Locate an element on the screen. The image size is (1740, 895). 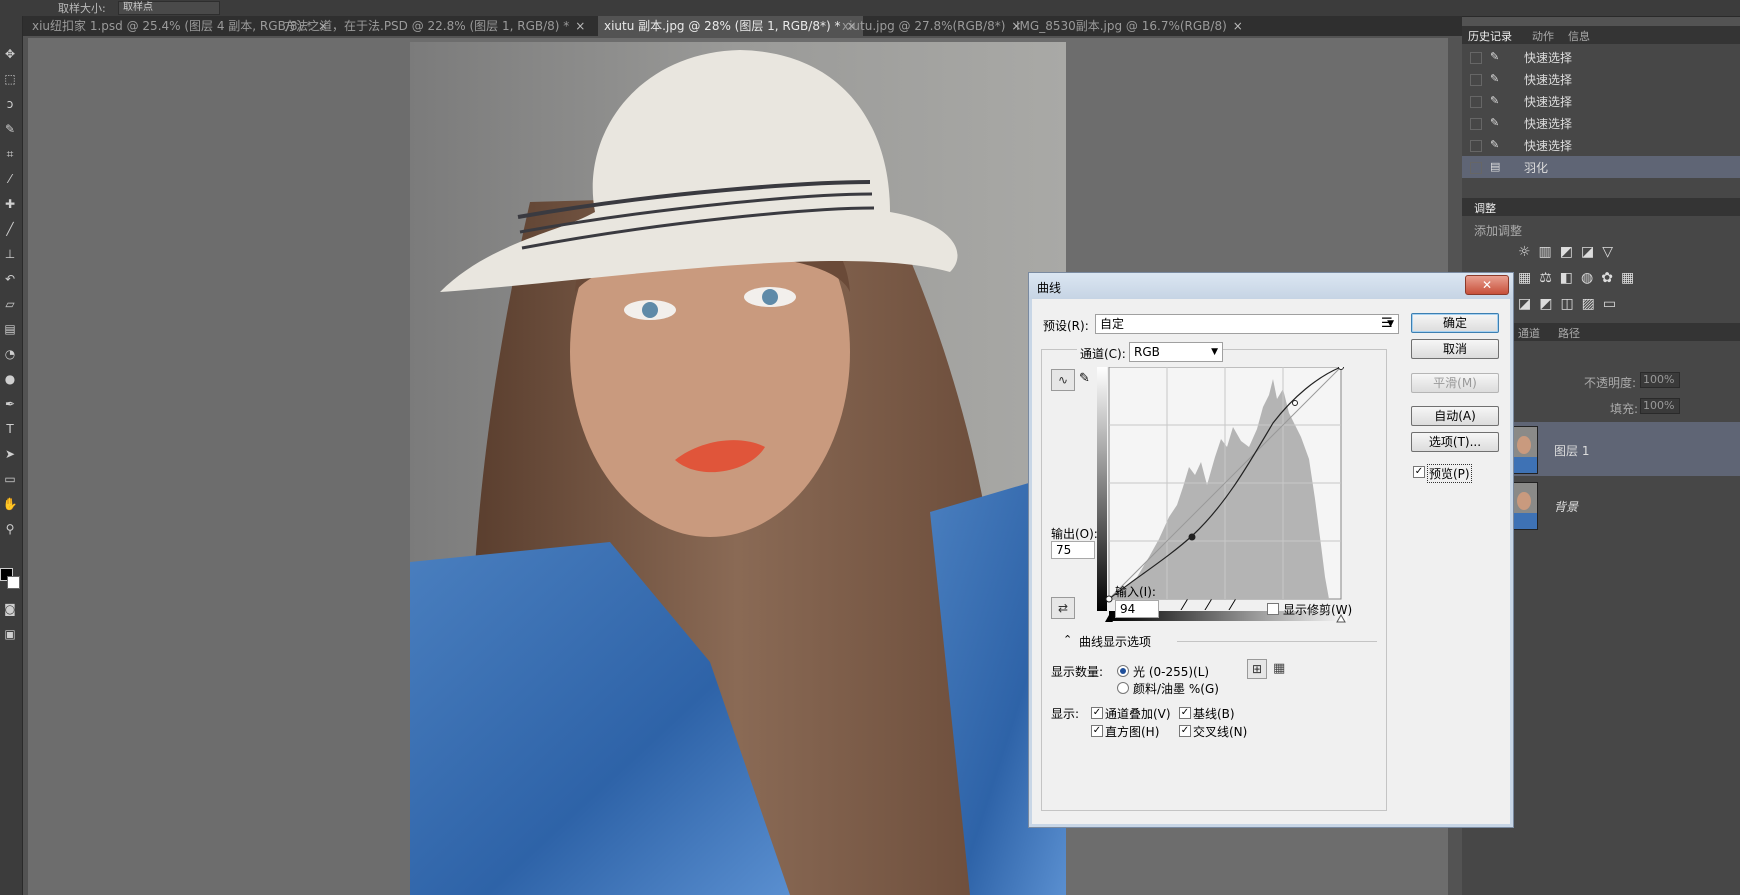
output-field: 75 is located at coordinates (1073, 550).